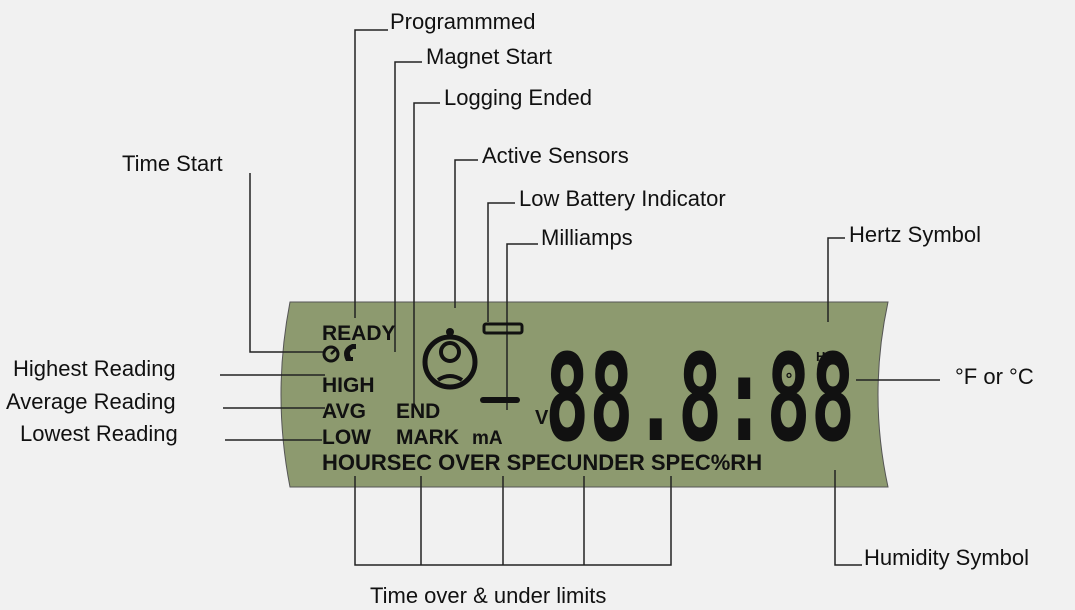  What do you see at coordinates (487, 438) in the screenshot?
I see `lcd-ma: mA` at bounding box center [487, 438].